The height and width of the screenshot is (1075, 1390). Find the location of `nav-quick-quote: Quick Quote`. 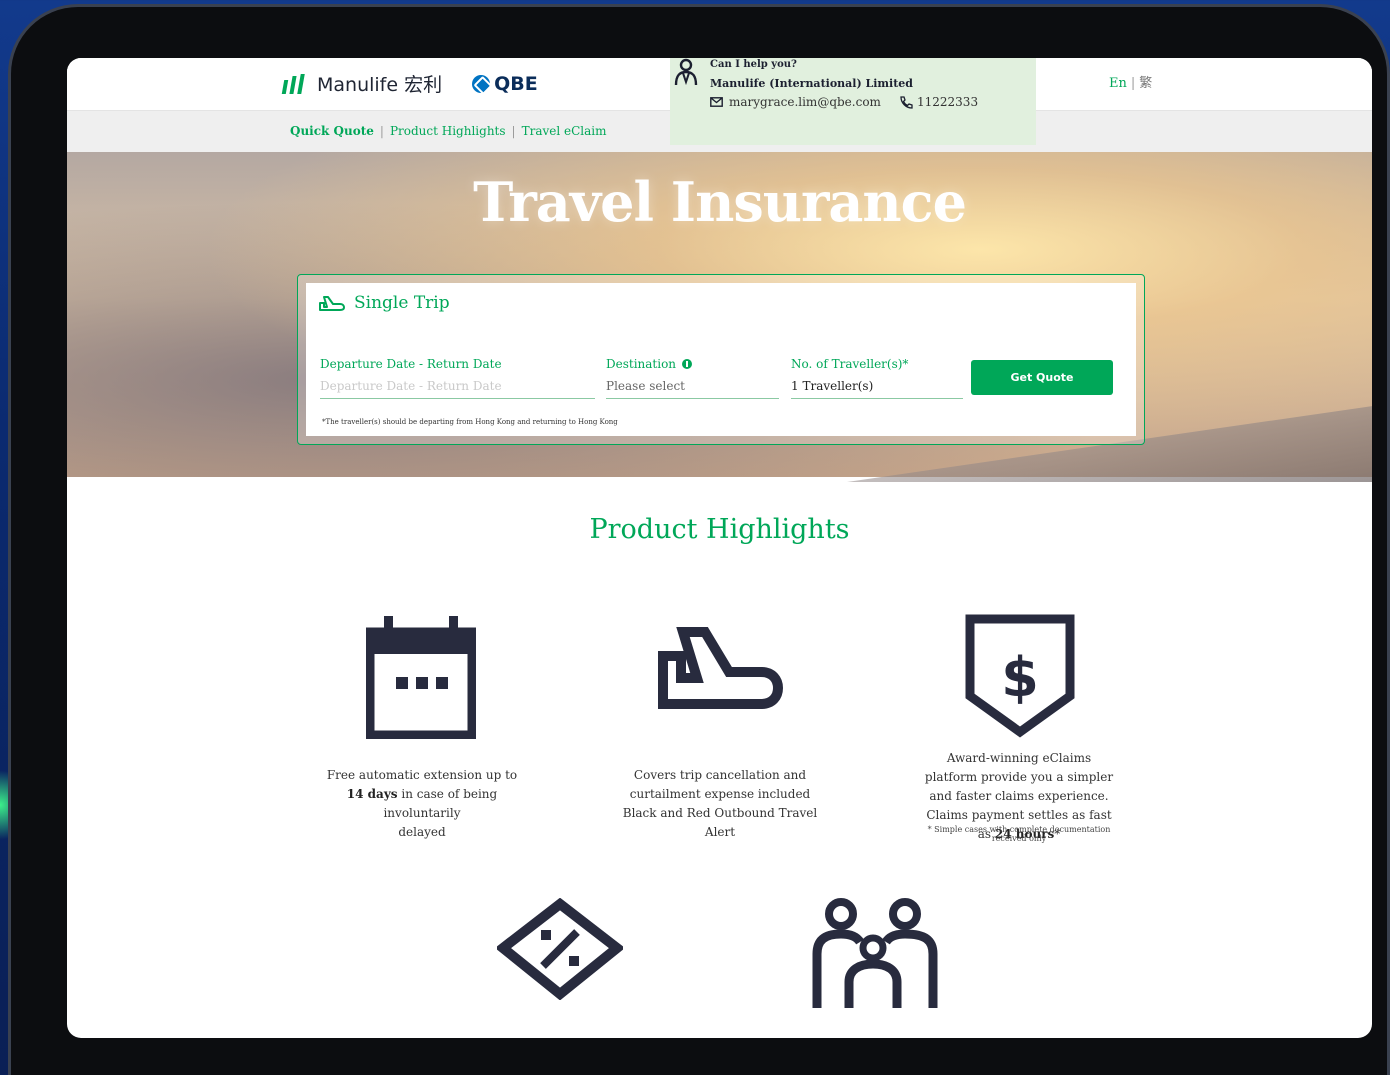

nav-quick-quote: Quick Quote is located at coordinates (332, 131).